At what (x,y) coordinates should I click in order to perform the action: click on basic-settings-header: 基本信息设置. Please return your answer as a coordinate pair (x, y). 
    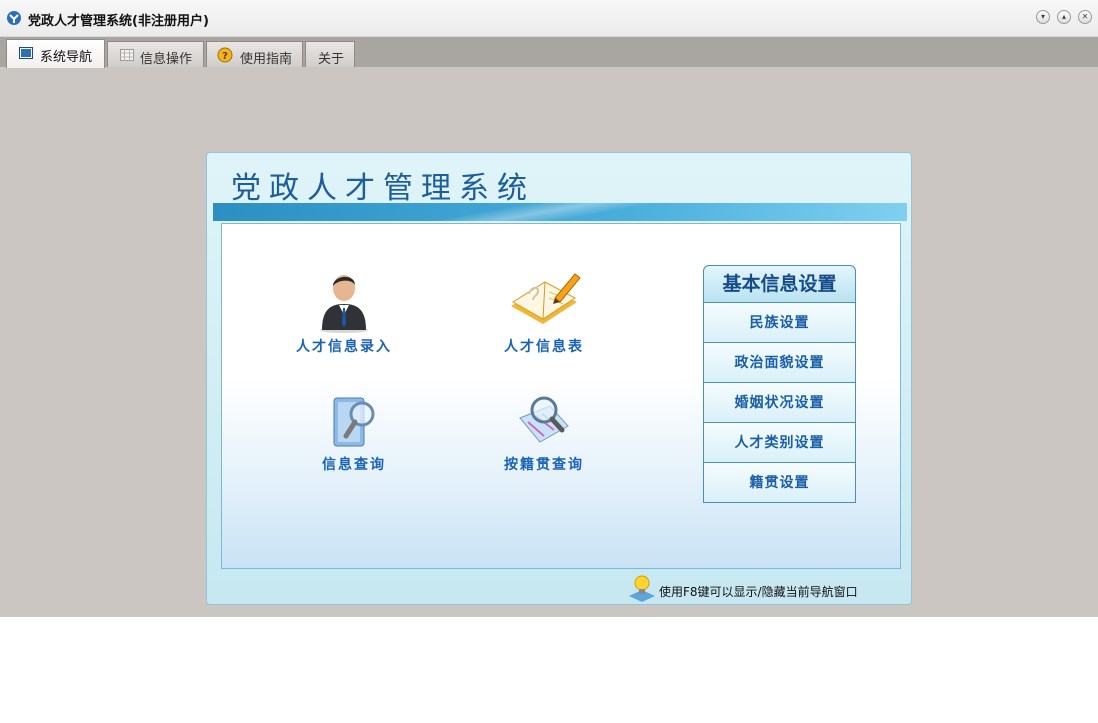
    Looking at the image, I should click on (779, 284).